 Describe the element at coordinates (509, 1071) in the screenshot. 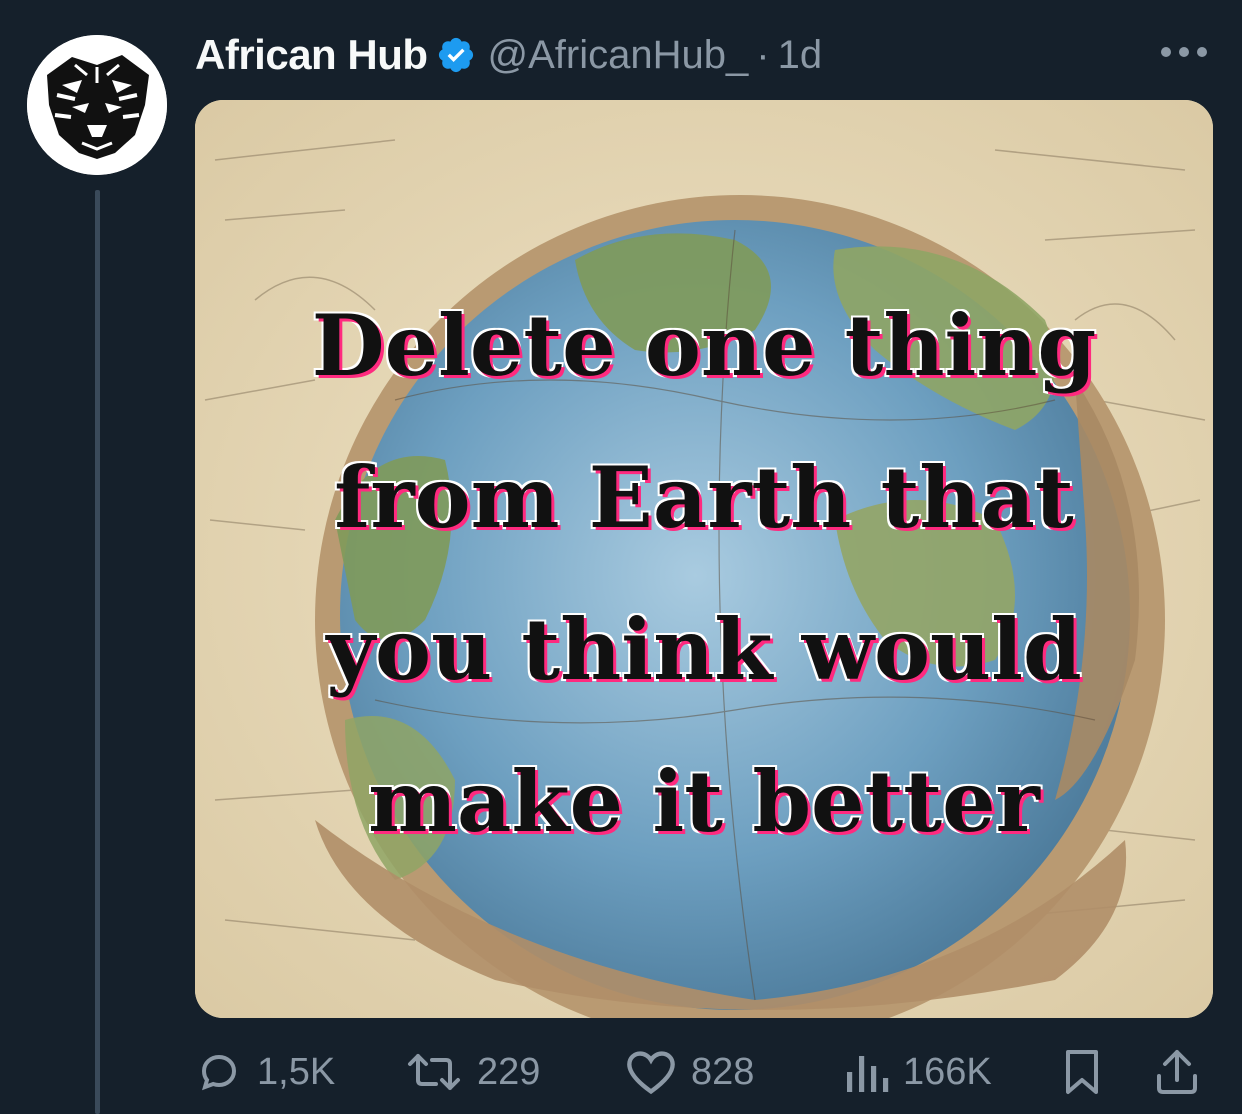

I see `retweet-count: 229` at that location.